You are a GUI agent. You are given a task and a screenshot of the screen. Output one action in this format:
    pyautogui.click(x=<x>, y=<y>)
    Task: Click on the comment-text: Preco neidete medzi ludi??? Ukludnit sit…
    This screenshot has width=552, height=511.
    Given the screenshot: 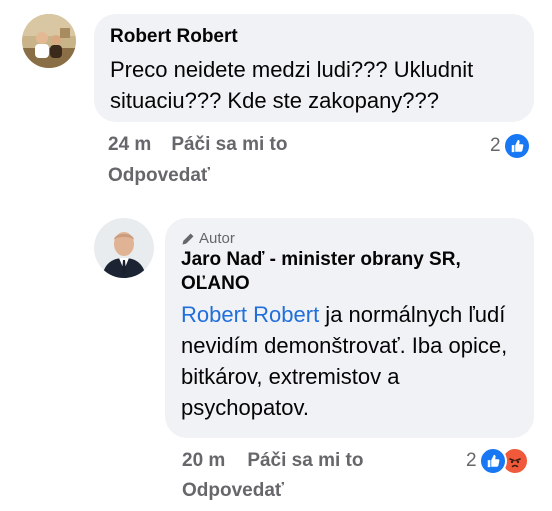 What is the action you would take?
    pyautogui.click(x=292, y=85)
    